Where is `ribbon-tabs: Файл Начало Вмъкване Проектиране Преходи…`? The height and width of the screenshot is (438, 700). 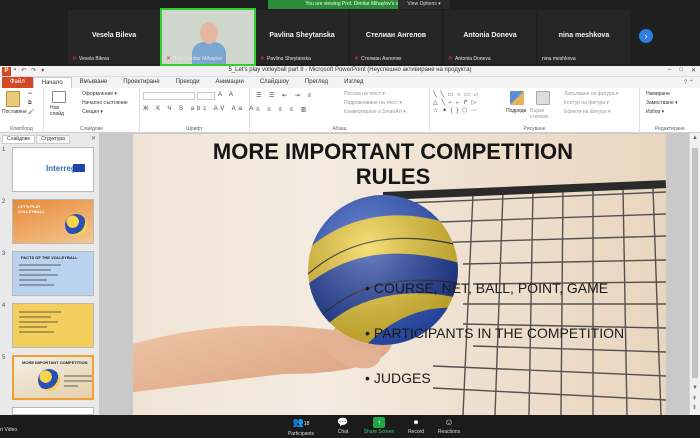
ribbon-tabs: Файл Начало Вмъкване Проектиране Преходи… is located at coordinates (350, 82).